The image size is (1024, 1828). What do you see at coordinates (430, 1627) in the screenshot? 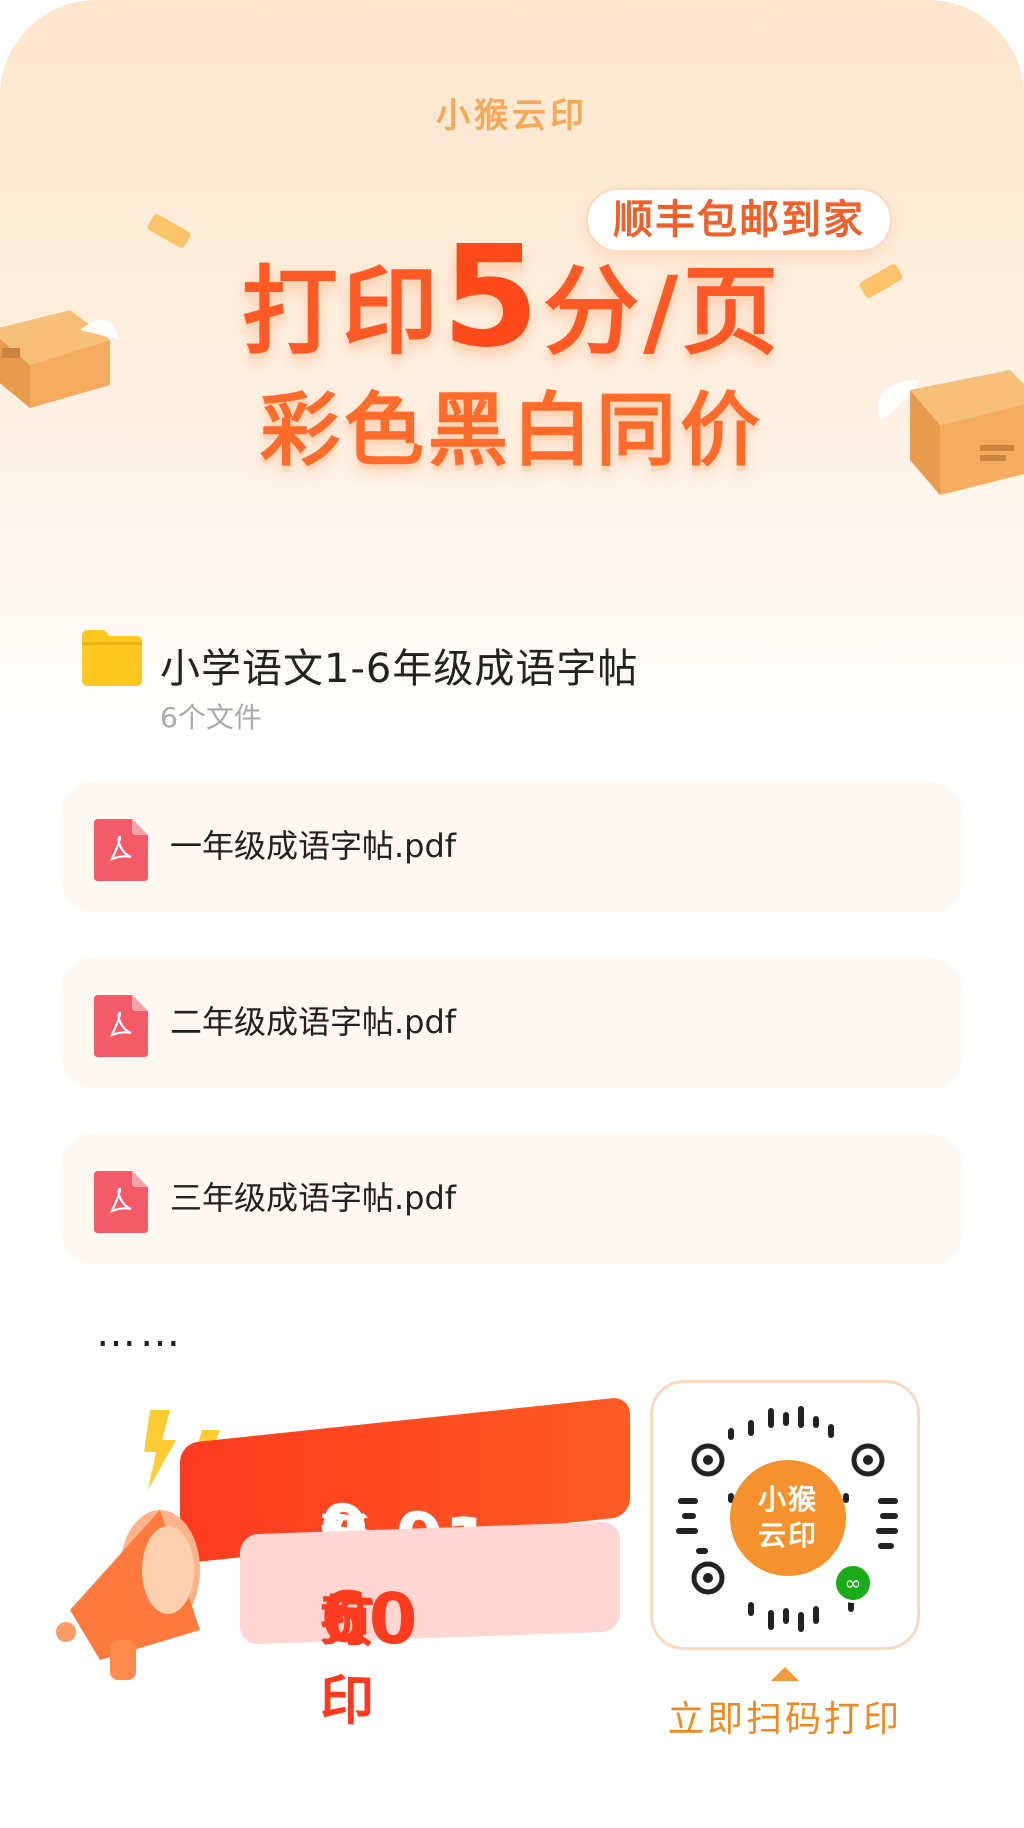
I see `promo-line-2: 打印 60 页` at bounding box center [430, 1627].